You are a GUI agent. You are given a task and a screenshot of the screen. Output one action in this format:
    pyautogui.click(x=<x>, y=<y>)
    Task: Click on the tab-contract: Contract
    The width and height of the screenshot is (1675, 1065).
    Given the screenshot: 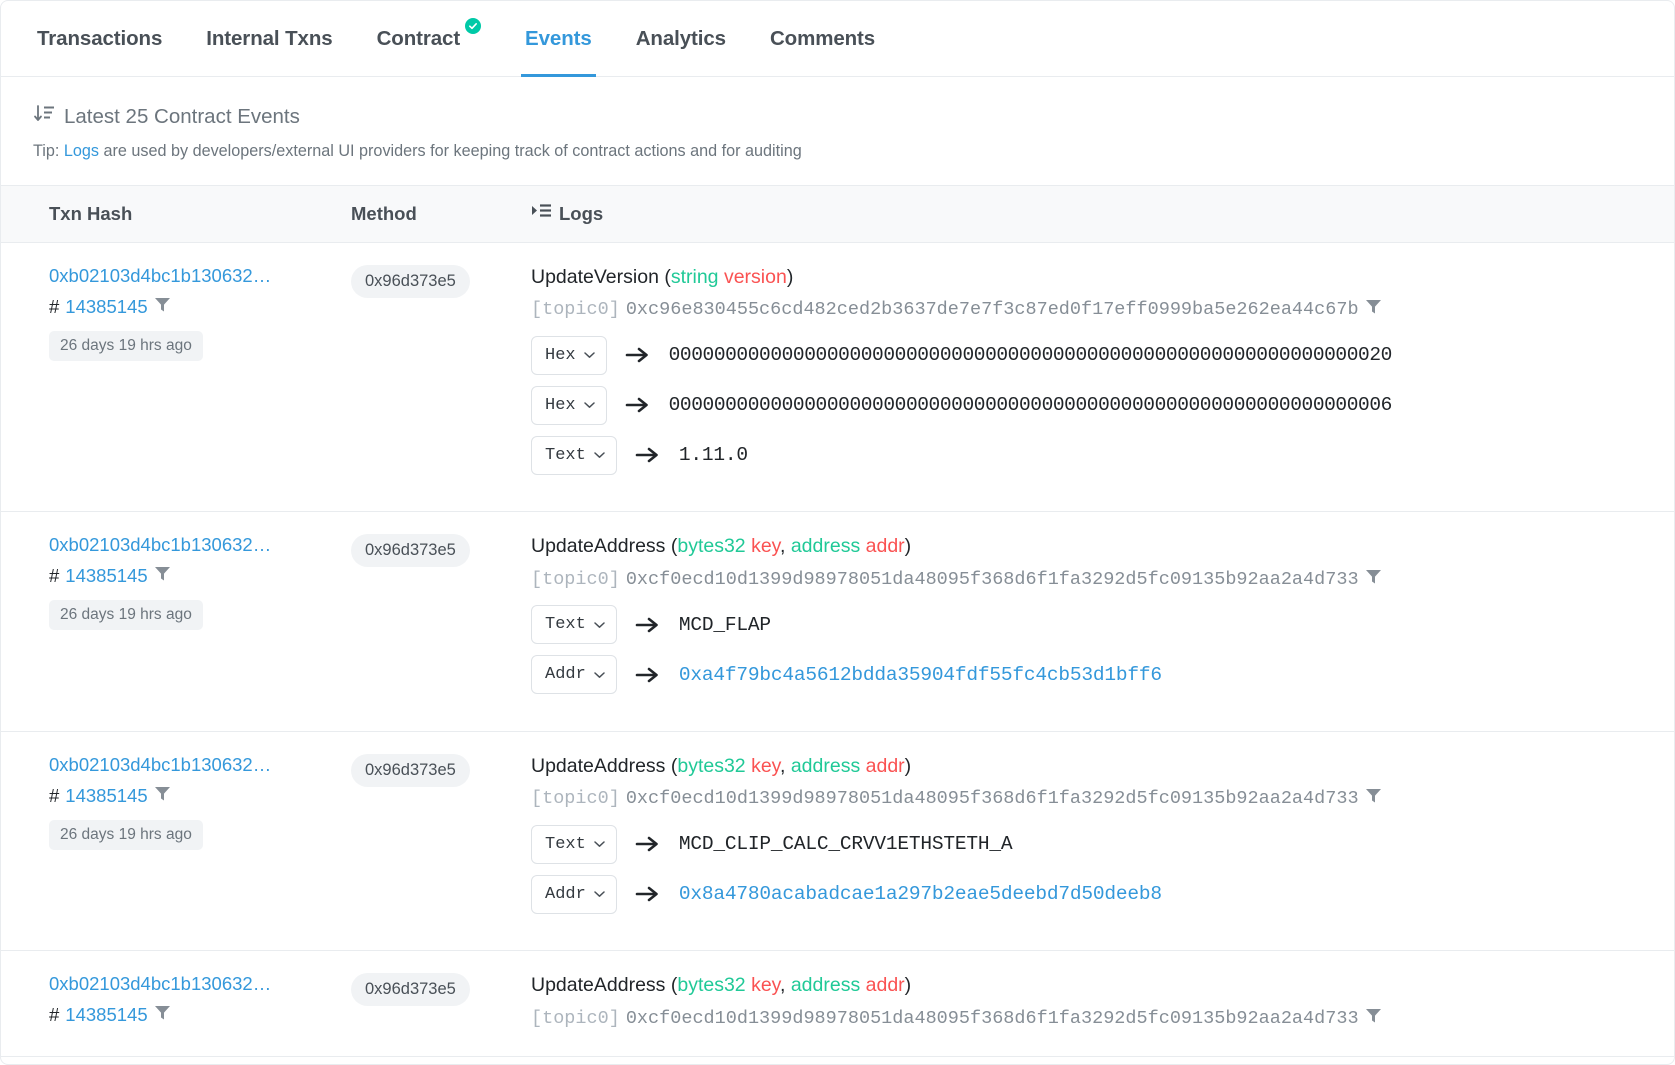 What is the action you would take?
    pyautogui.click(x=429, y=38)
    